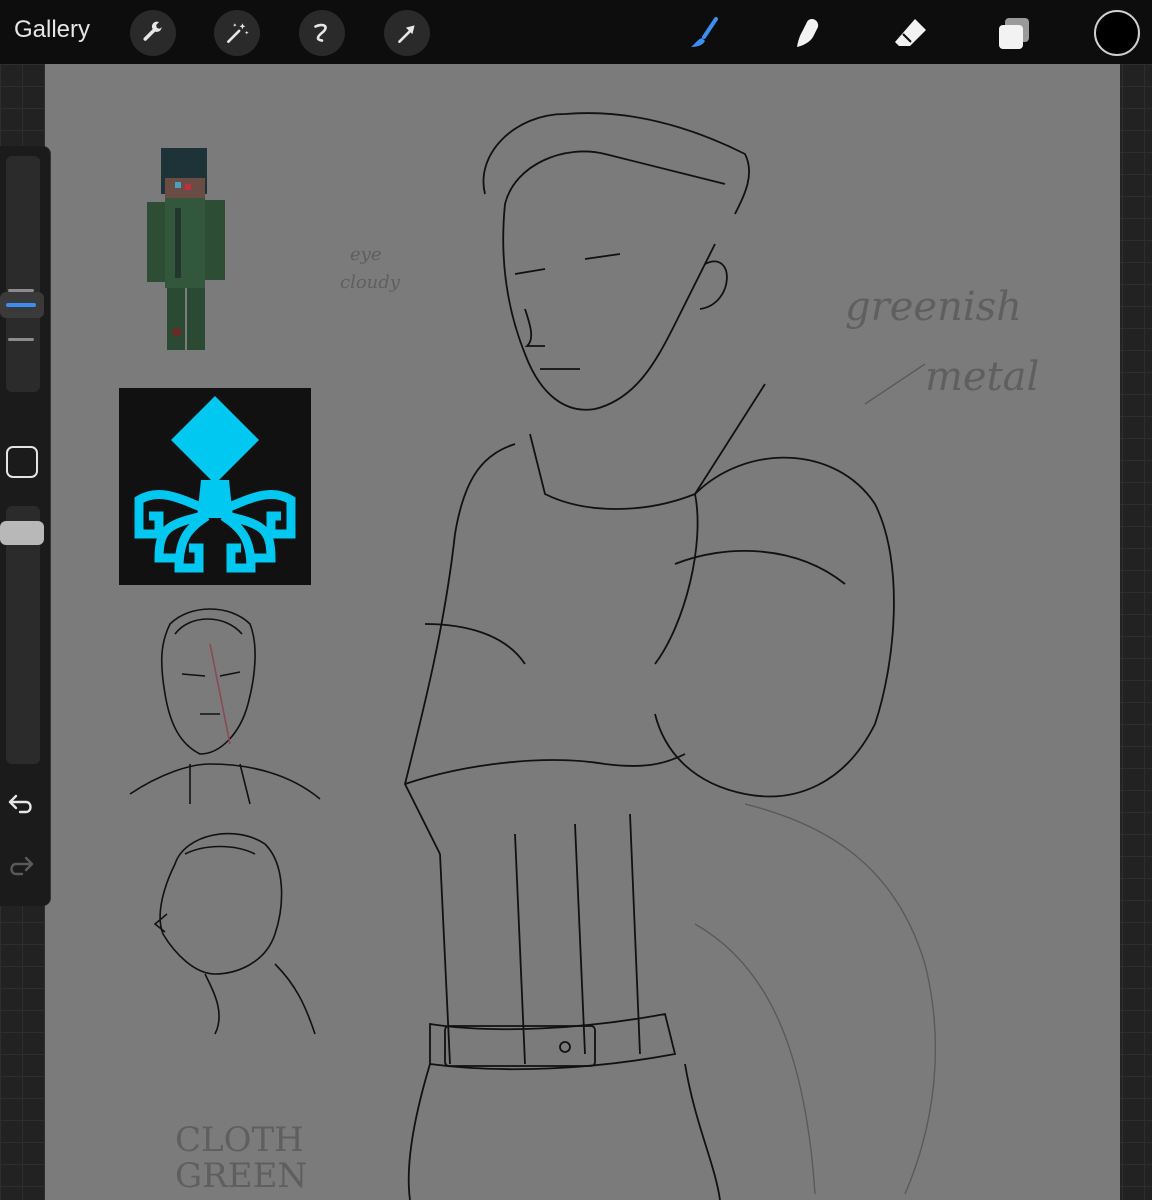 This screenshot has width=1152, height=1200. I want to click on actions-button, so click(153, 33).